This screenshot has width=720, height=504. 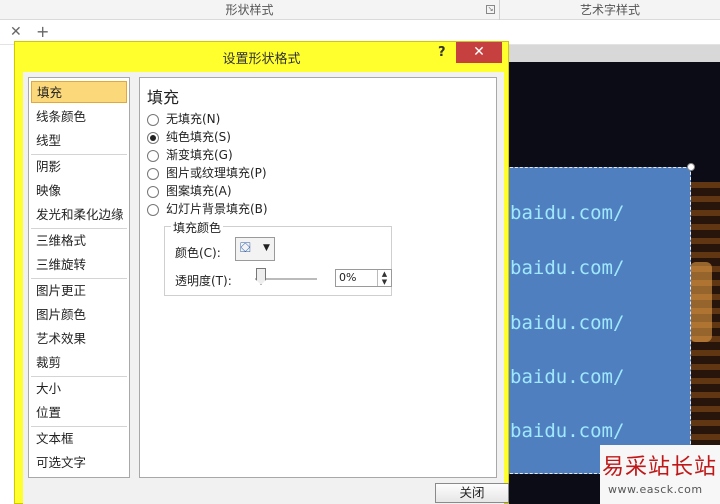 What do you see at coordinates (203, 281) in the screenshot?
I see `transparency-label: 透明度(T):` at bounding box center [203, 281].